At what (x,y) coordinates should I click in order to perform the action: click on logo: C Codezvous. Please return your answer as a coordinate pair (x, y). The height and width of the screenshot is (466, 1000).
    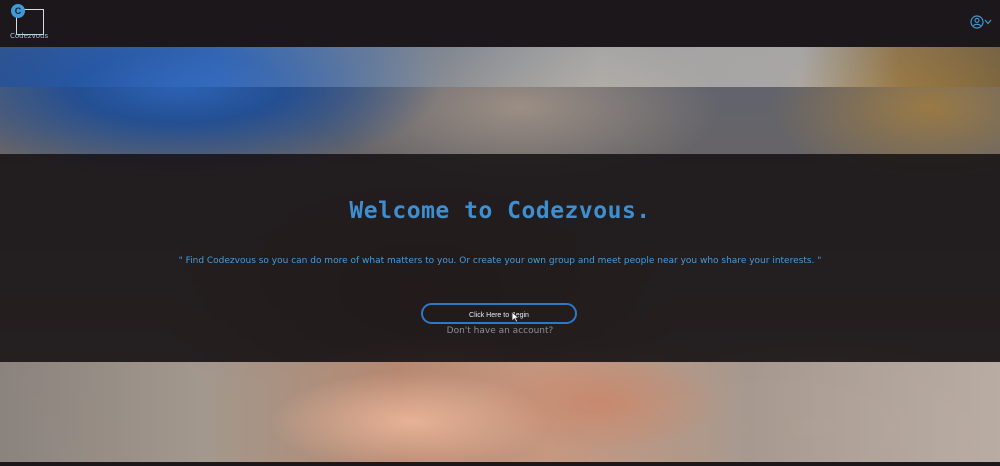
    Looking at the image, I should click on (28, 23).